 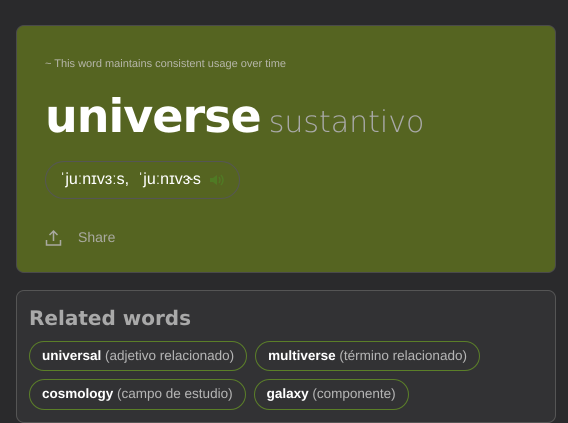 I want to click on related-word-chip: cosmology (campo de estudio), so click(x=137, y=394).